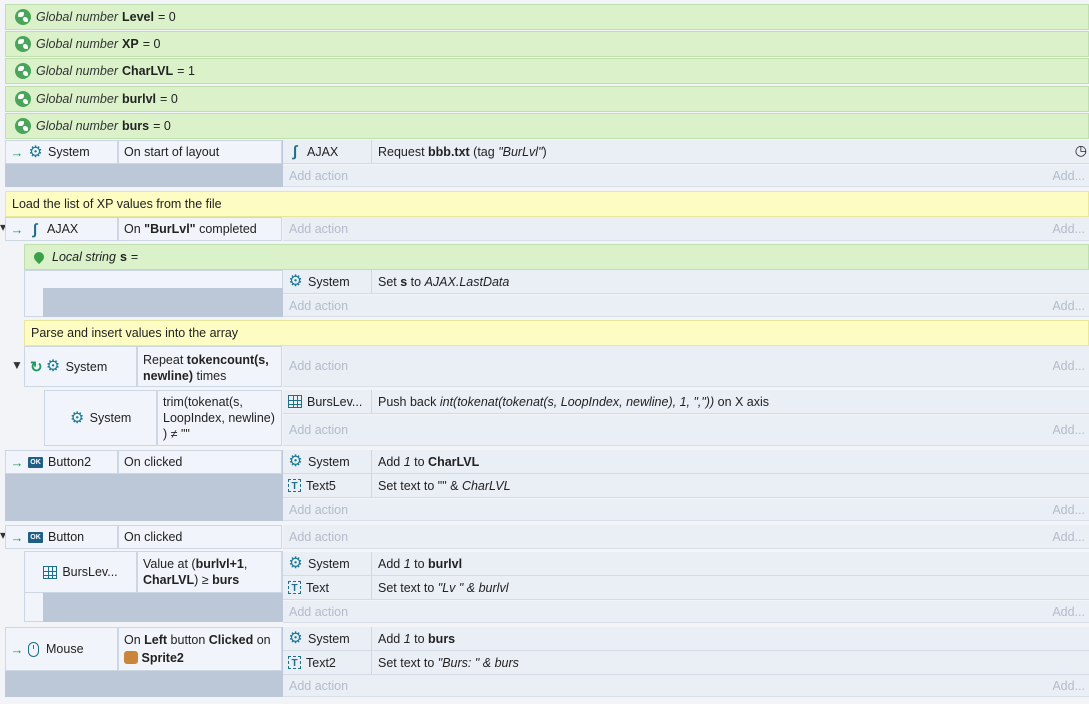 The image size is (1089, 704). What do you see at coordinates (61, 649) in the screenshot?
I see `event-object-mouse: → Mouse` at bounding box center [61, 649].